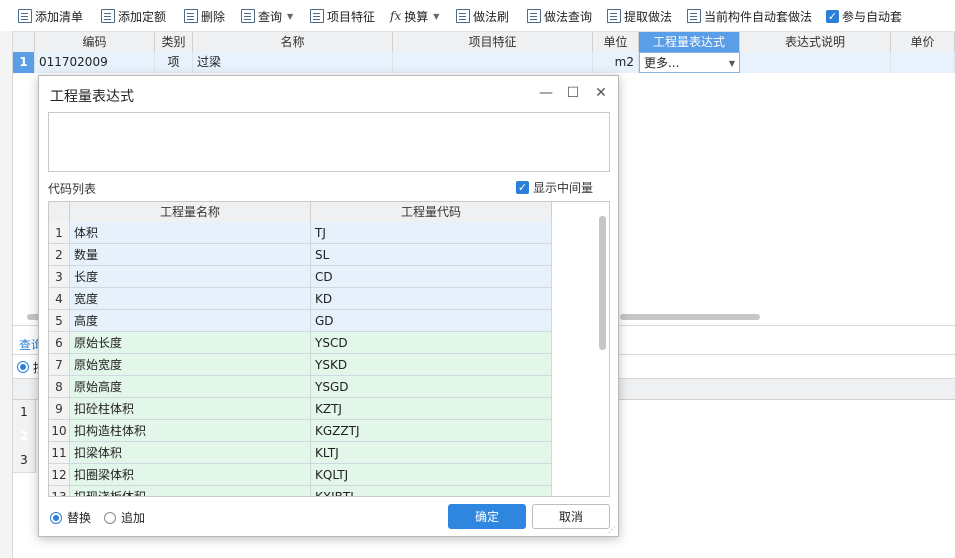  I want to click on query-button: 查询 ▼, so click(267, 16).